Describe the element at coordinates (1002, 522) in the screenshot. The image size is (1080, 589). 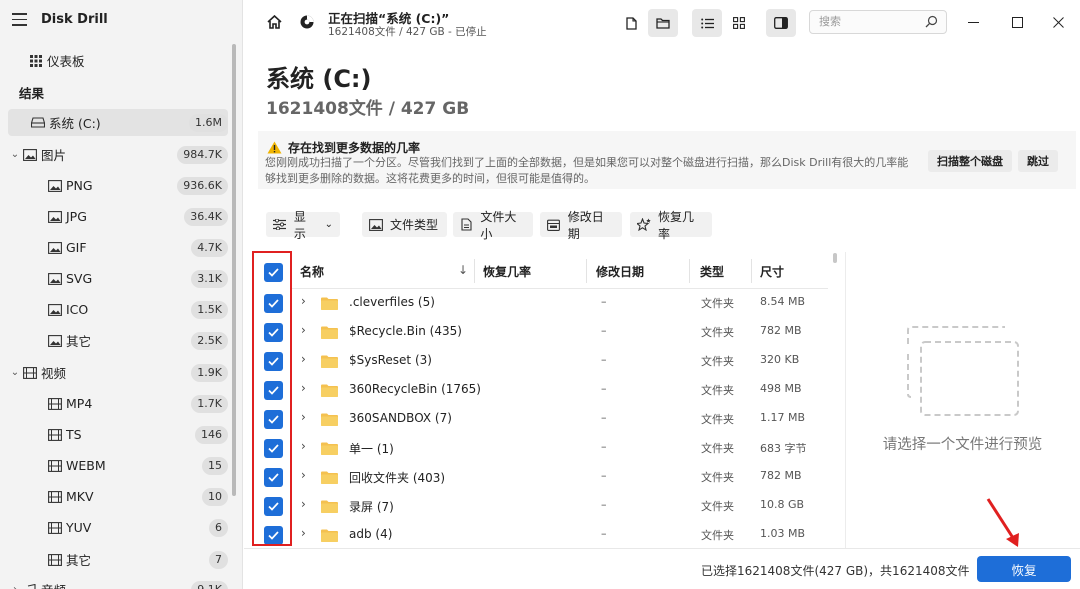
I see `annotation-arrow-icon` at that location.